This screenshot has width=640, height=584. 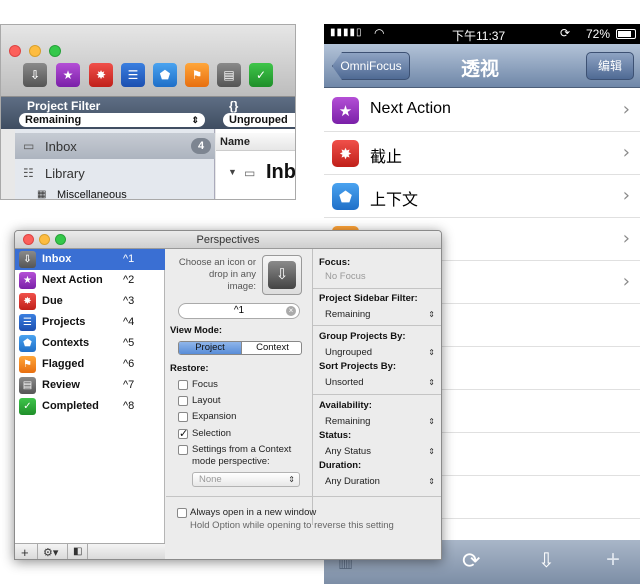 I want to click on column-name-label: Name, so click(x=235, y=142).